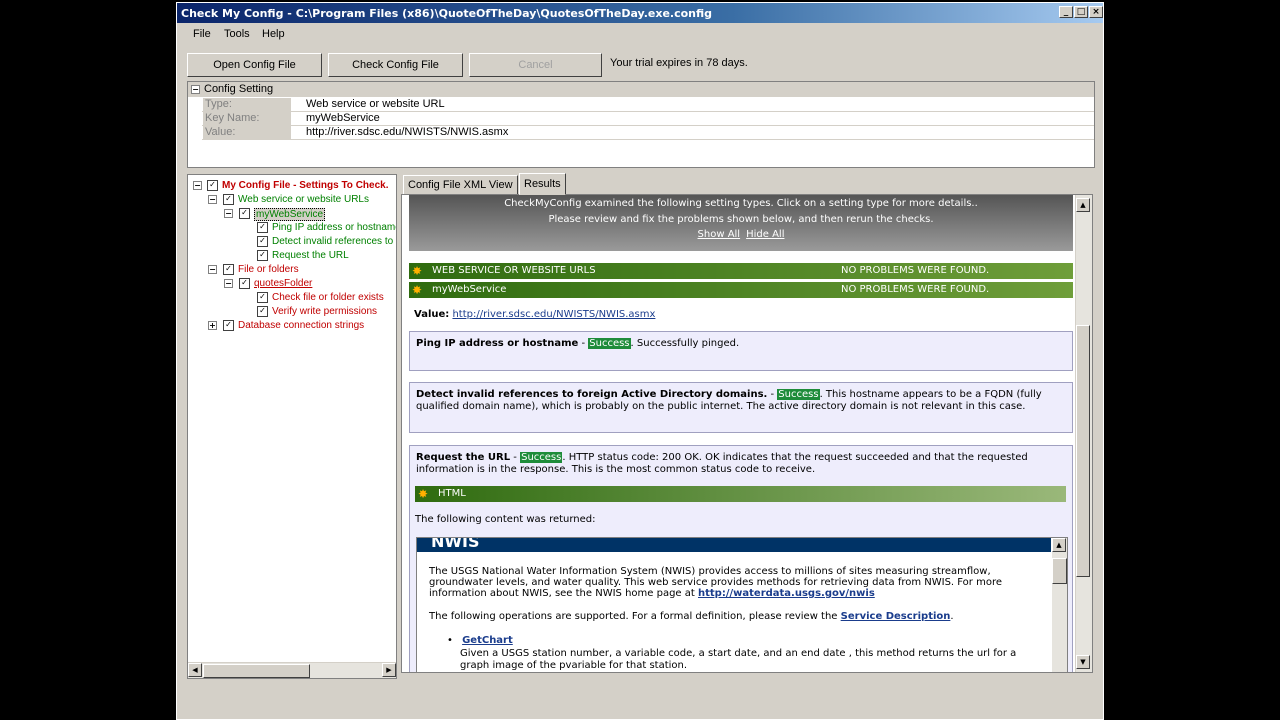 This screenshot has width=1280, height=720. What do you see at coordinates (896, 616) in the screenshot?
I see `service-description-link: Service Description` at bounding box center [896, 616].